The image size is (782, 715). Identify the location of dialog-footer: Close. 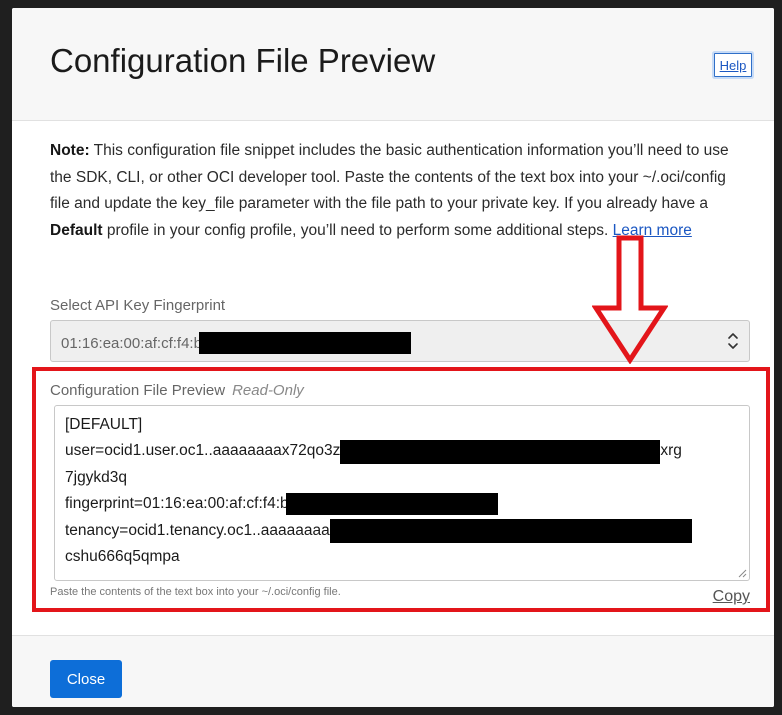
(393, 671).